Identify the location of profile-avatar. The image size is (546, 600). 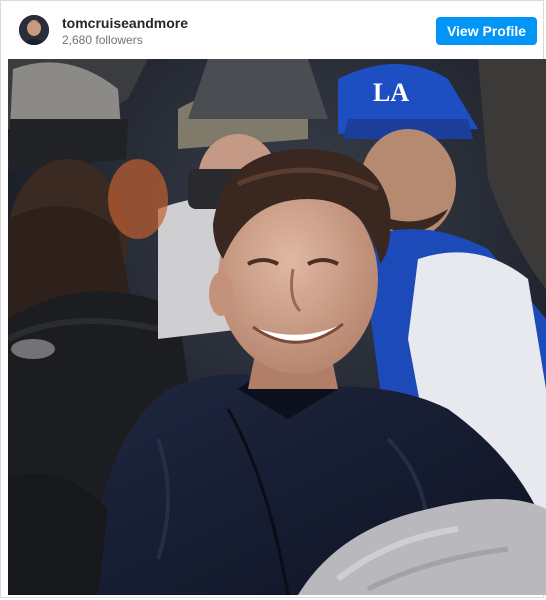
(34, 30).